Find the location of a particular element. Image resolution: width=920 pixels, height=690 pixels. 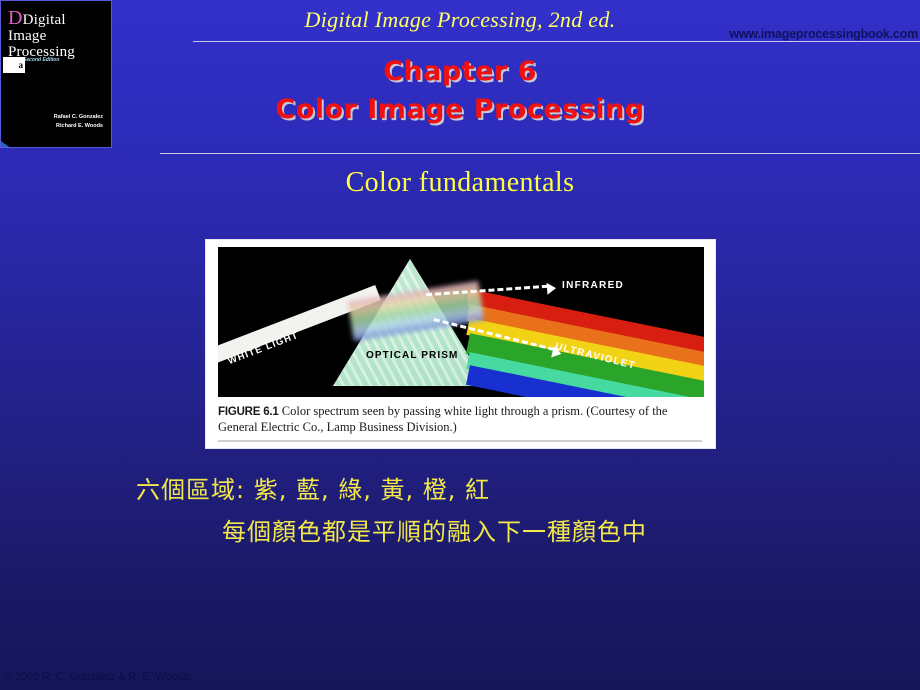

cover-authors: Rafael C. Gonzalez Richard E. Woods is located at coordinates (78, 122).